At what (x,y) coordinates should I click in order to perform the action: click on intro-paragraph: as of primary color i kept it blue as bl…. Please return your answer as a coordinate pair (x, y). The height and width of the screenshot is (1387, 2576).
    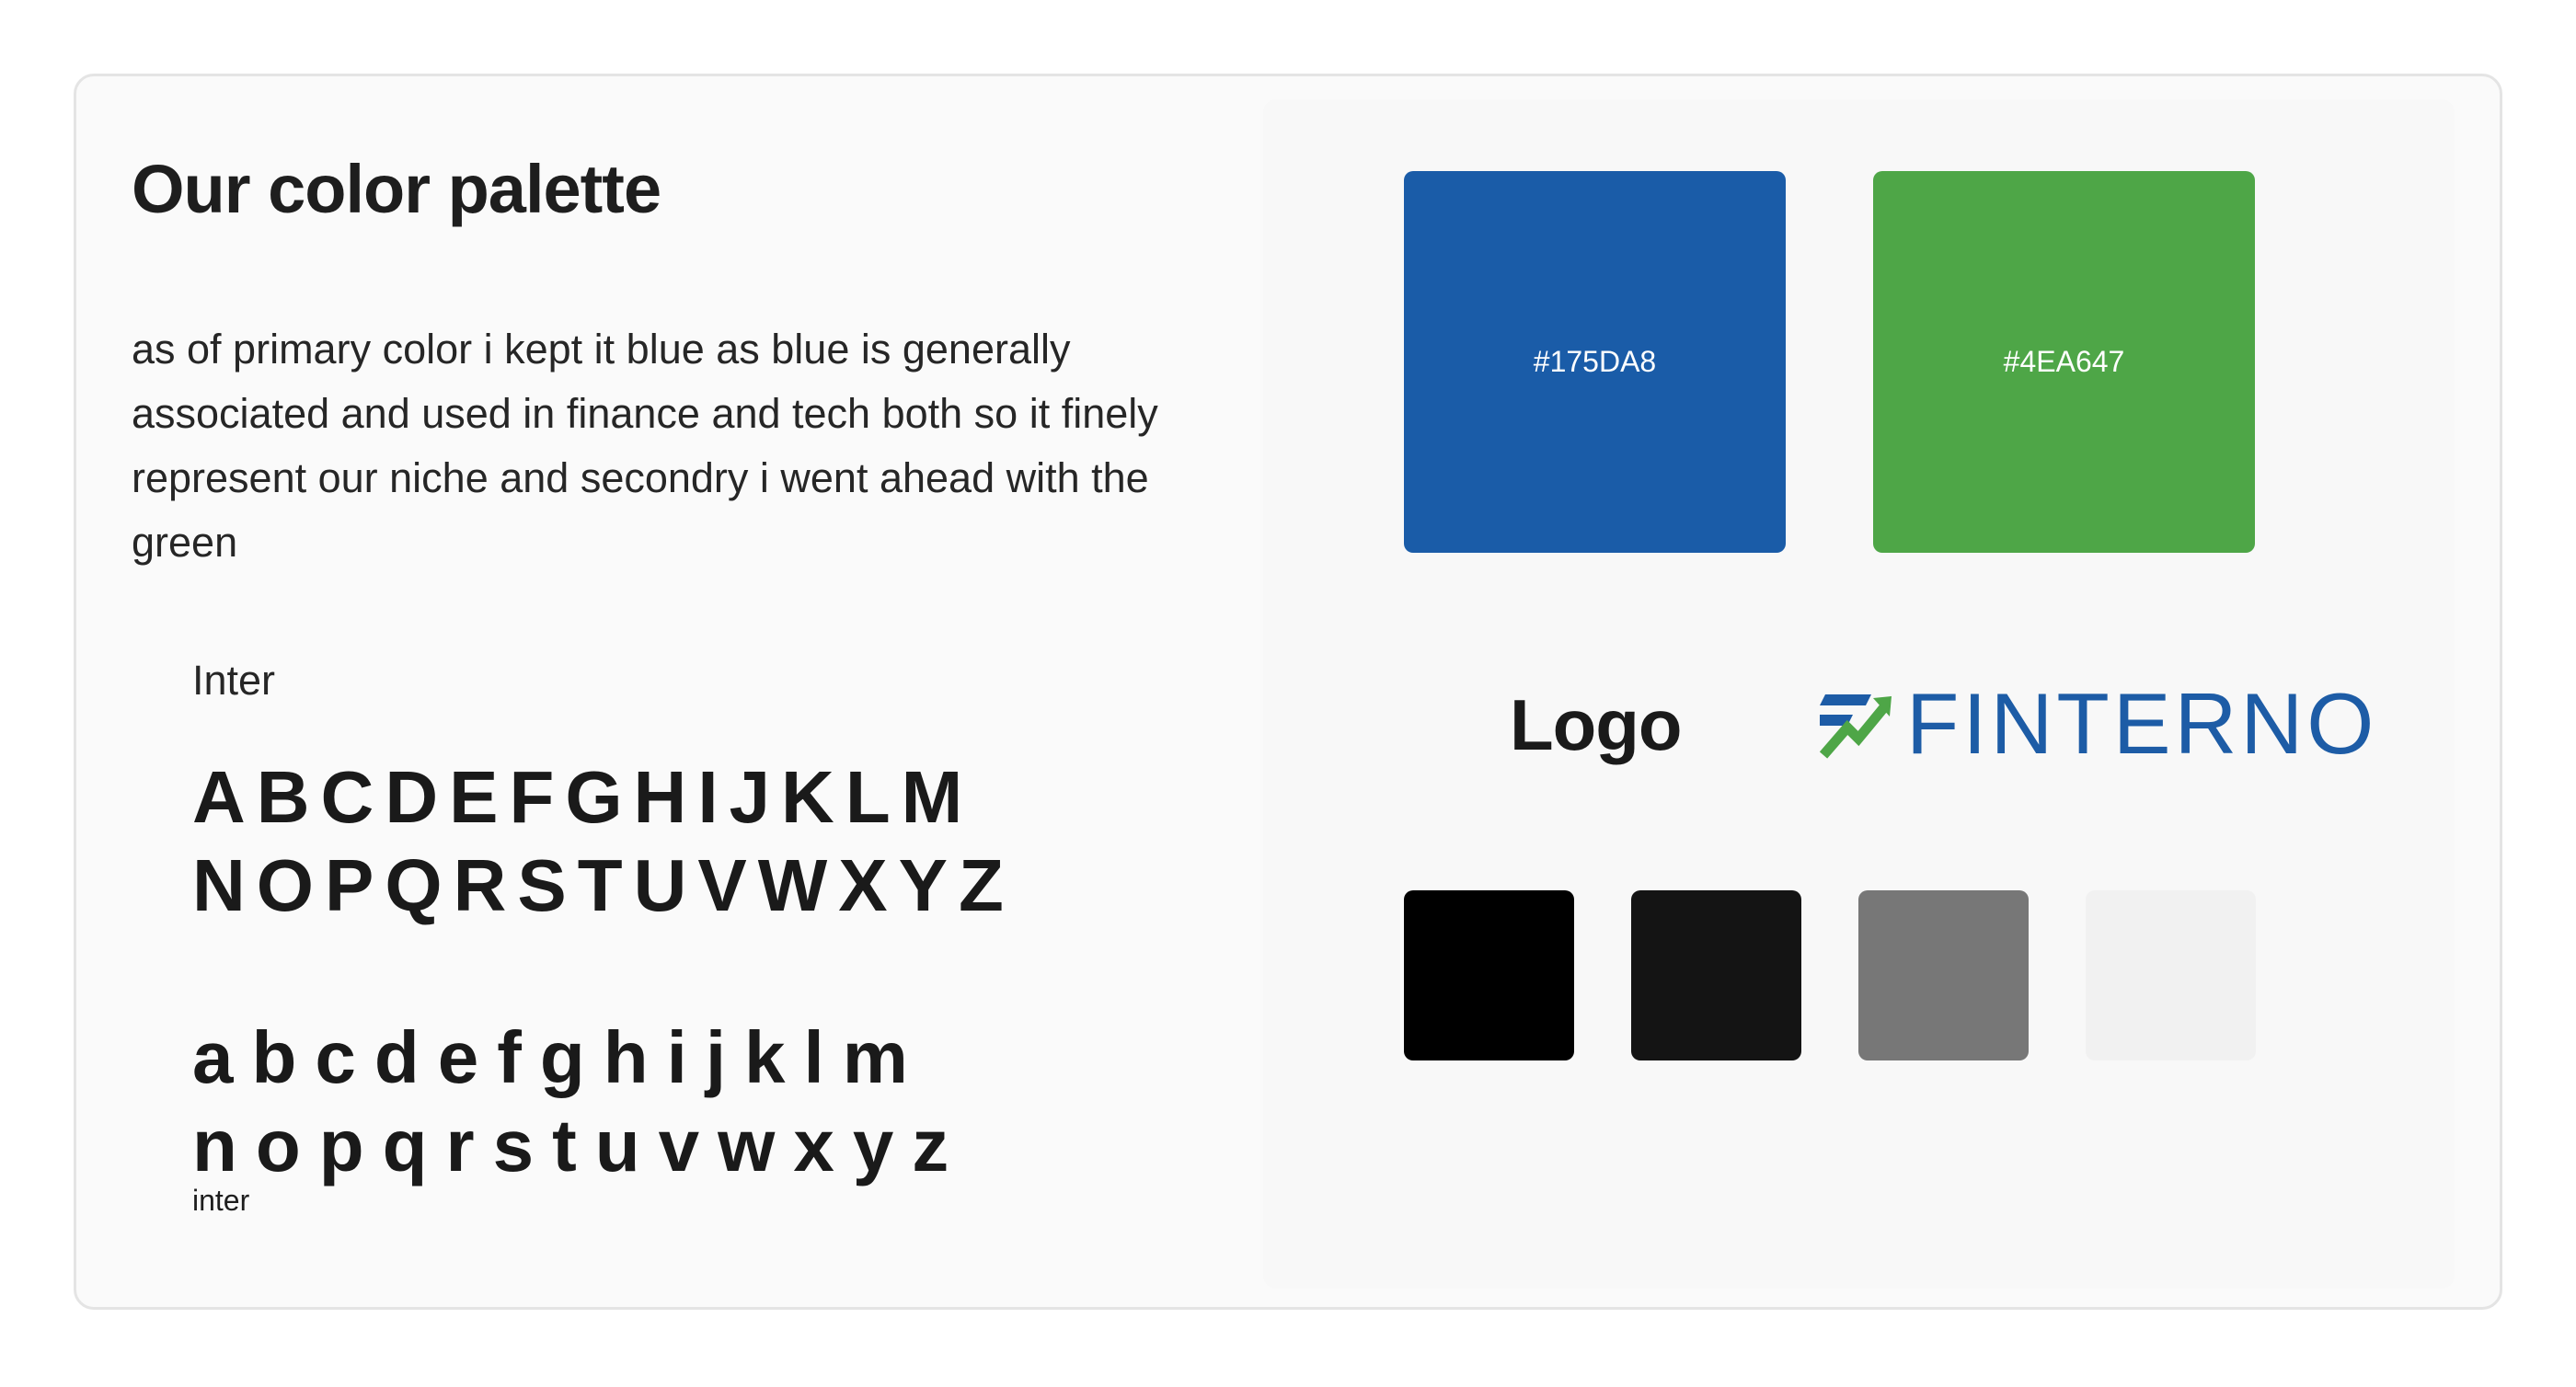
    Looking at the image, I should click on (645, 446).